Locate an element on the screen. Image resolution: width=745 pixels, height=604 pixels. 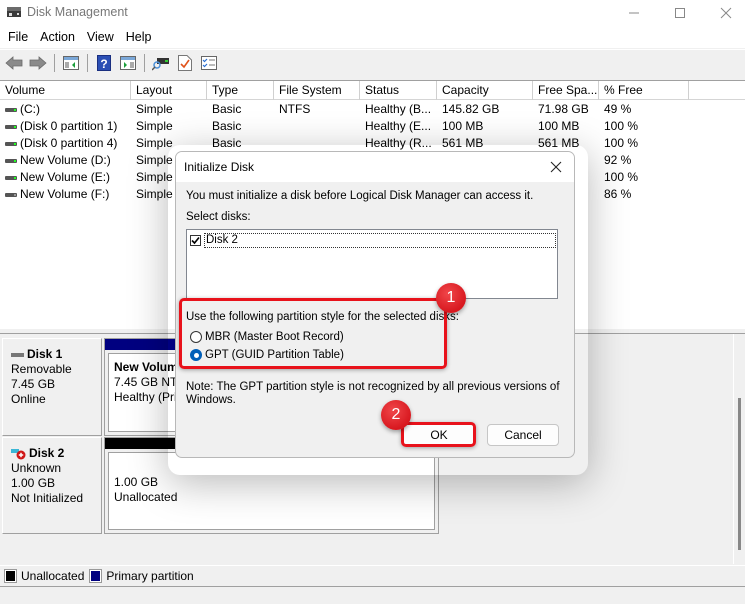
close-window-button is located at coordinates (724, 13).